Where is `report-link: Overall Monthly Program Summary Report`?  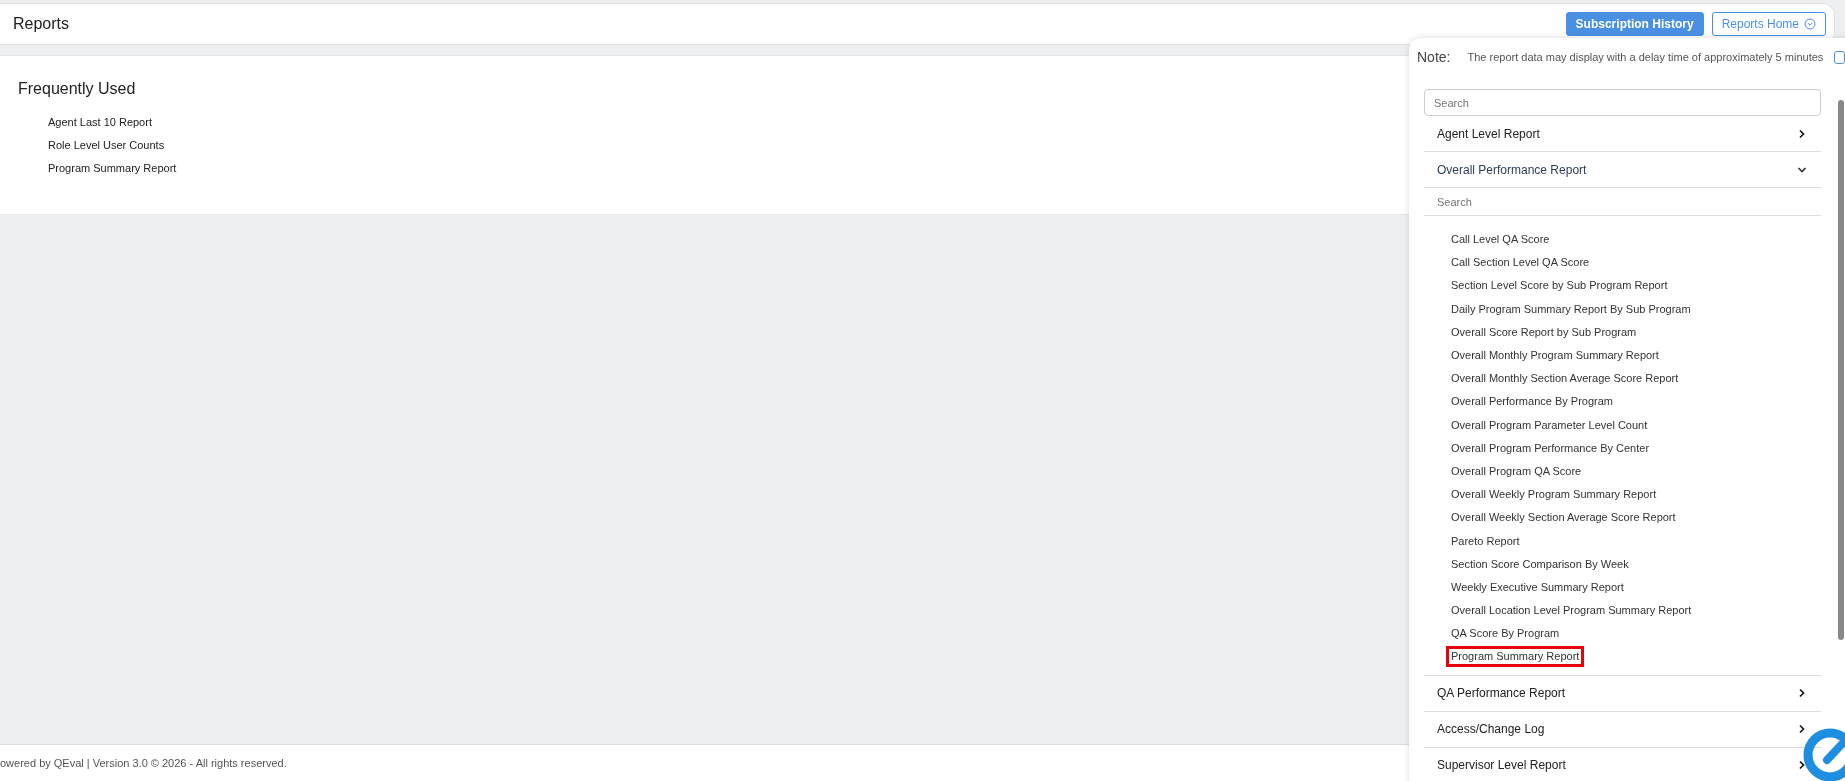 report-link: Overall Monthly Program Summary Report is located at coordinates (1555, 356).